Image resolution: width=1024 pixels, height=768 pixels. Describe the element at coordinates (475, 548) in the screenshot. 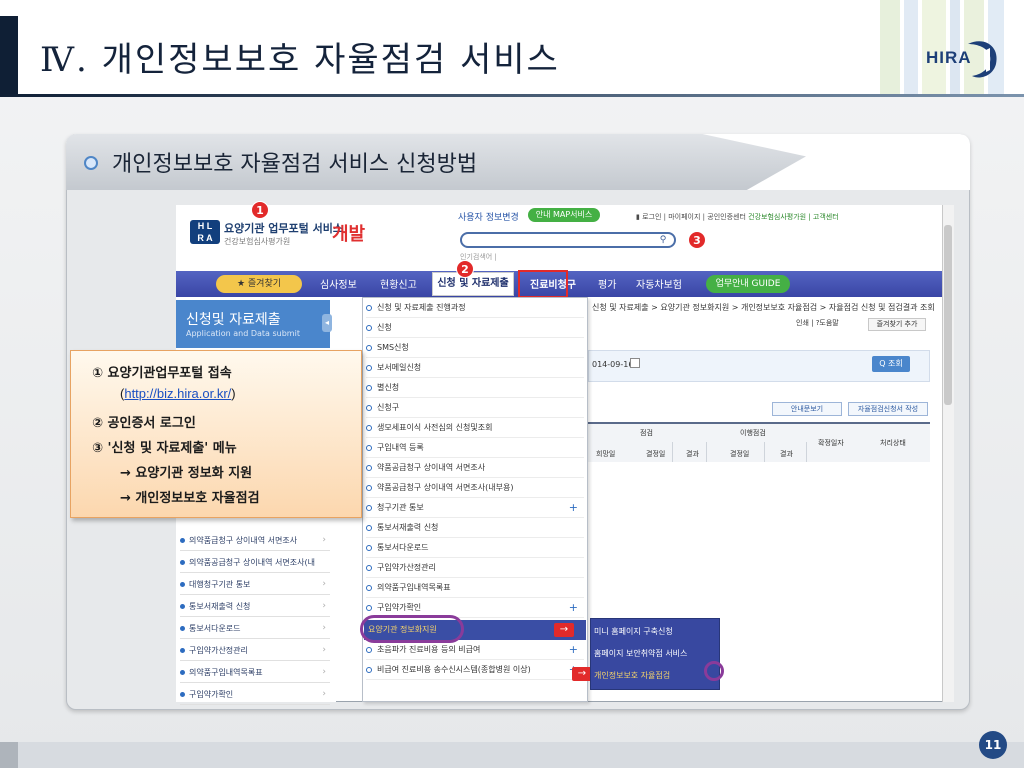

I see `dropdown-item: 통보서다운로드` at that location.